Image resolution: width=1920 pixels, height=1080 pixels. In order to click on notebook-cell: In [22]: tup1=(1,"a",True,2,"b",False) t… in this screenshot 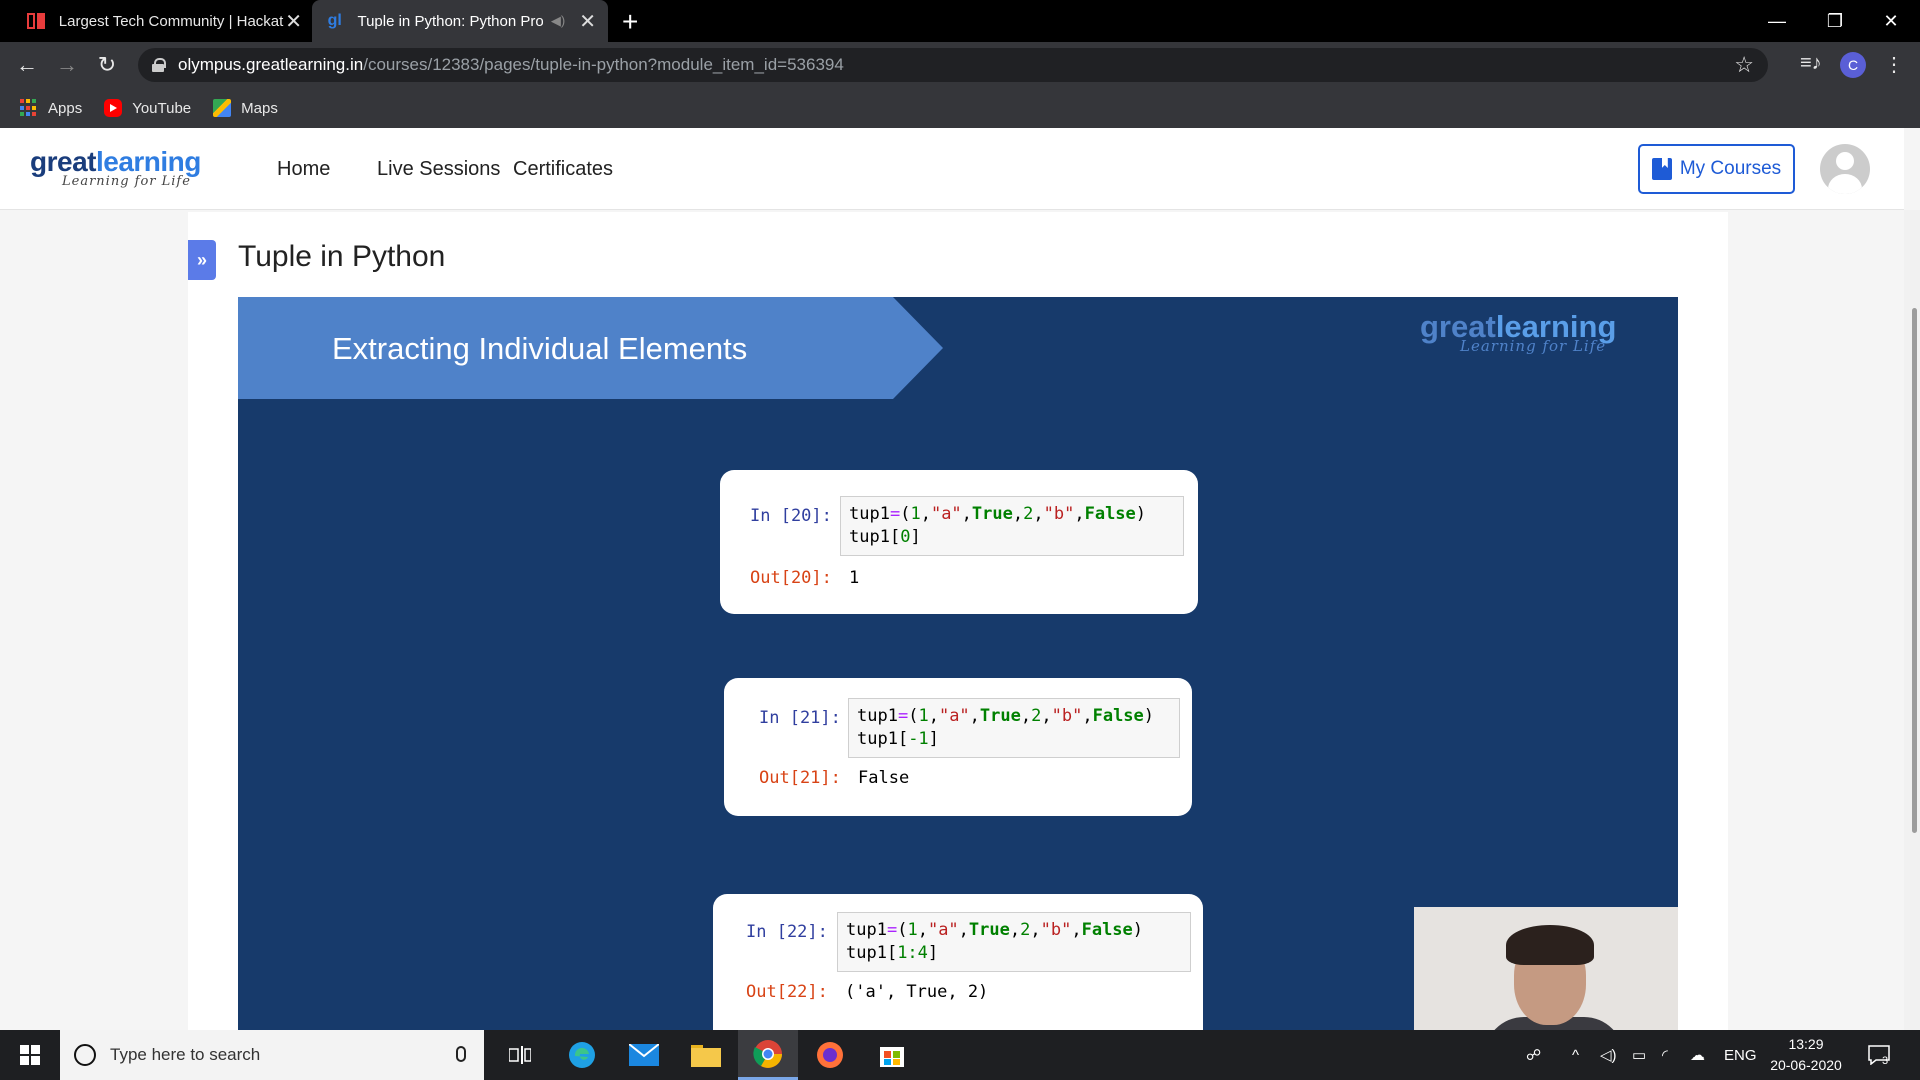, I will do `click(958, 962)`.